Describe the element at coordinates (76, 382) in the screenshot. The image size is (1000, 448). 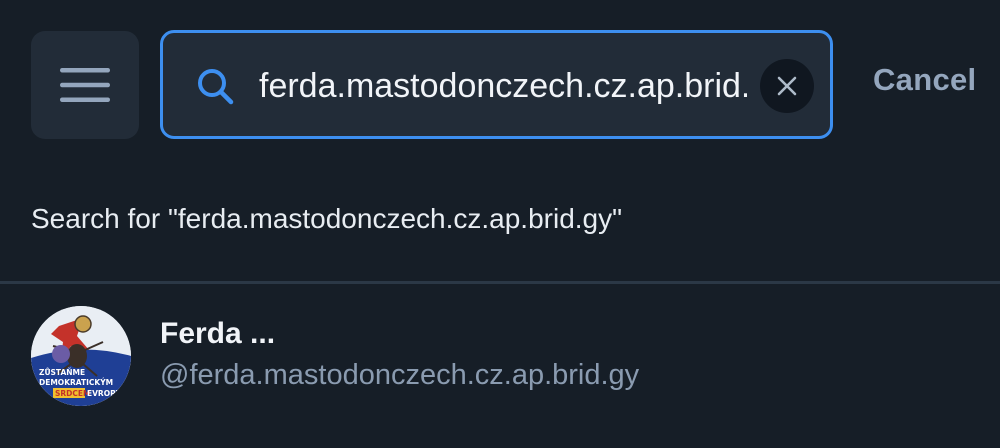
I see `avatar-text-line-2: DEMOKRATICKÝM` at that location.